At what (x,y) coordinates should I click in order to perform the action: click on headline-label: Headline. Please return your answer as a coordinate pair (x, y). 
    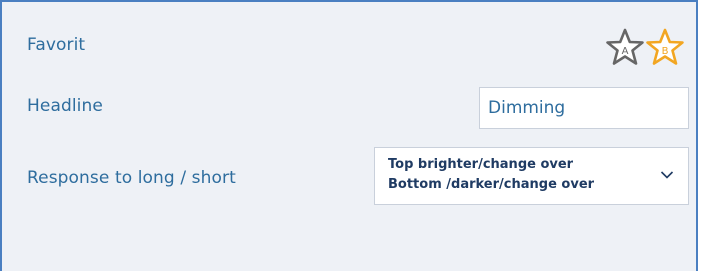
    Looking at the image, I should click on (65, 106).